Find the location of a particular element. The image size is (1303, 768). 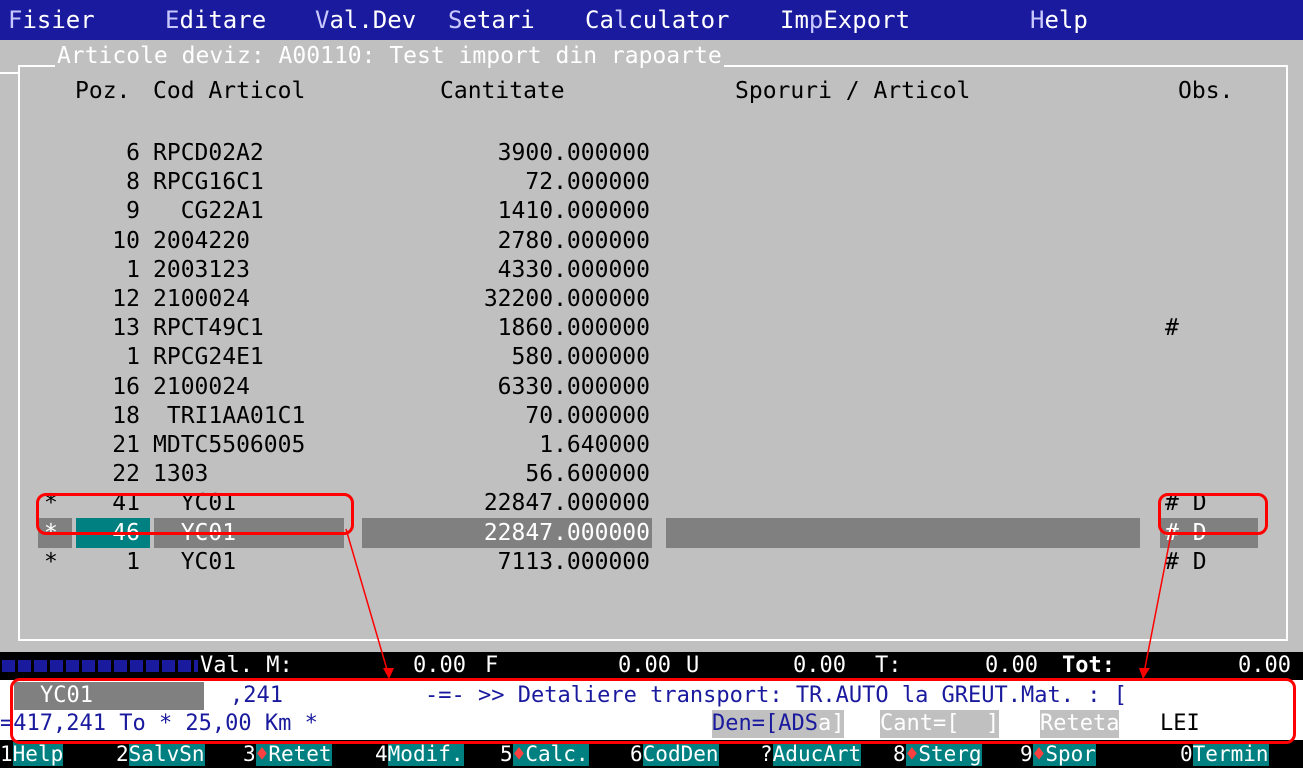

arrow-head-left is located at coordinates (388, 673).